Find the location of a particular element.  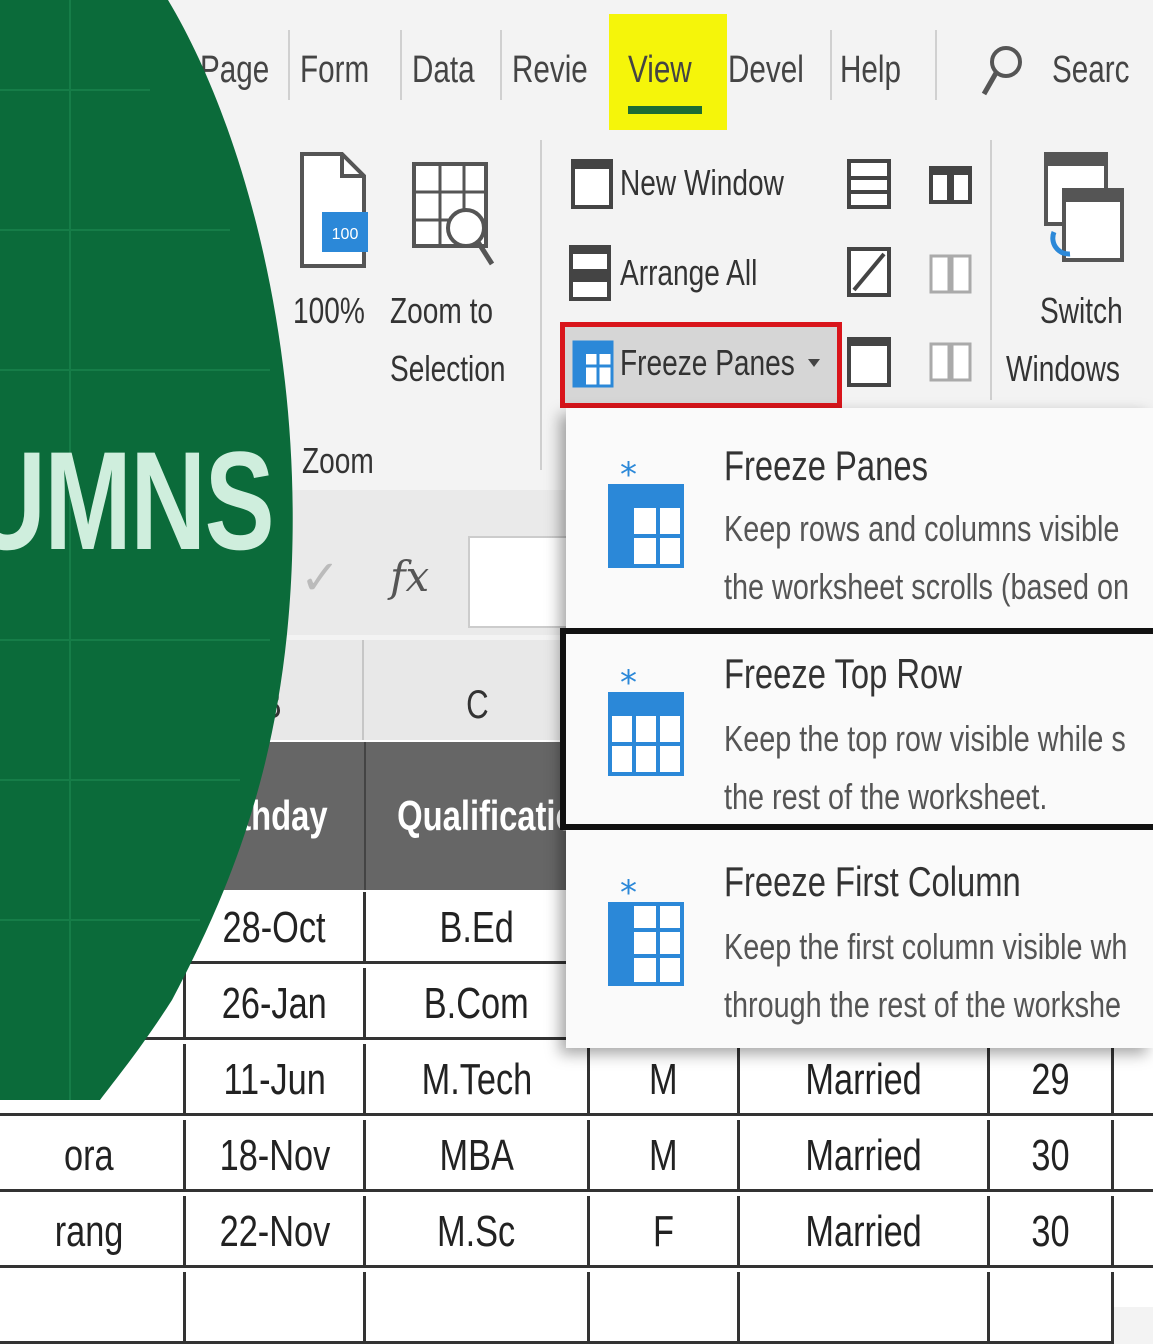

zoom-100-icon: 100 is located at coordinates (335, 210).